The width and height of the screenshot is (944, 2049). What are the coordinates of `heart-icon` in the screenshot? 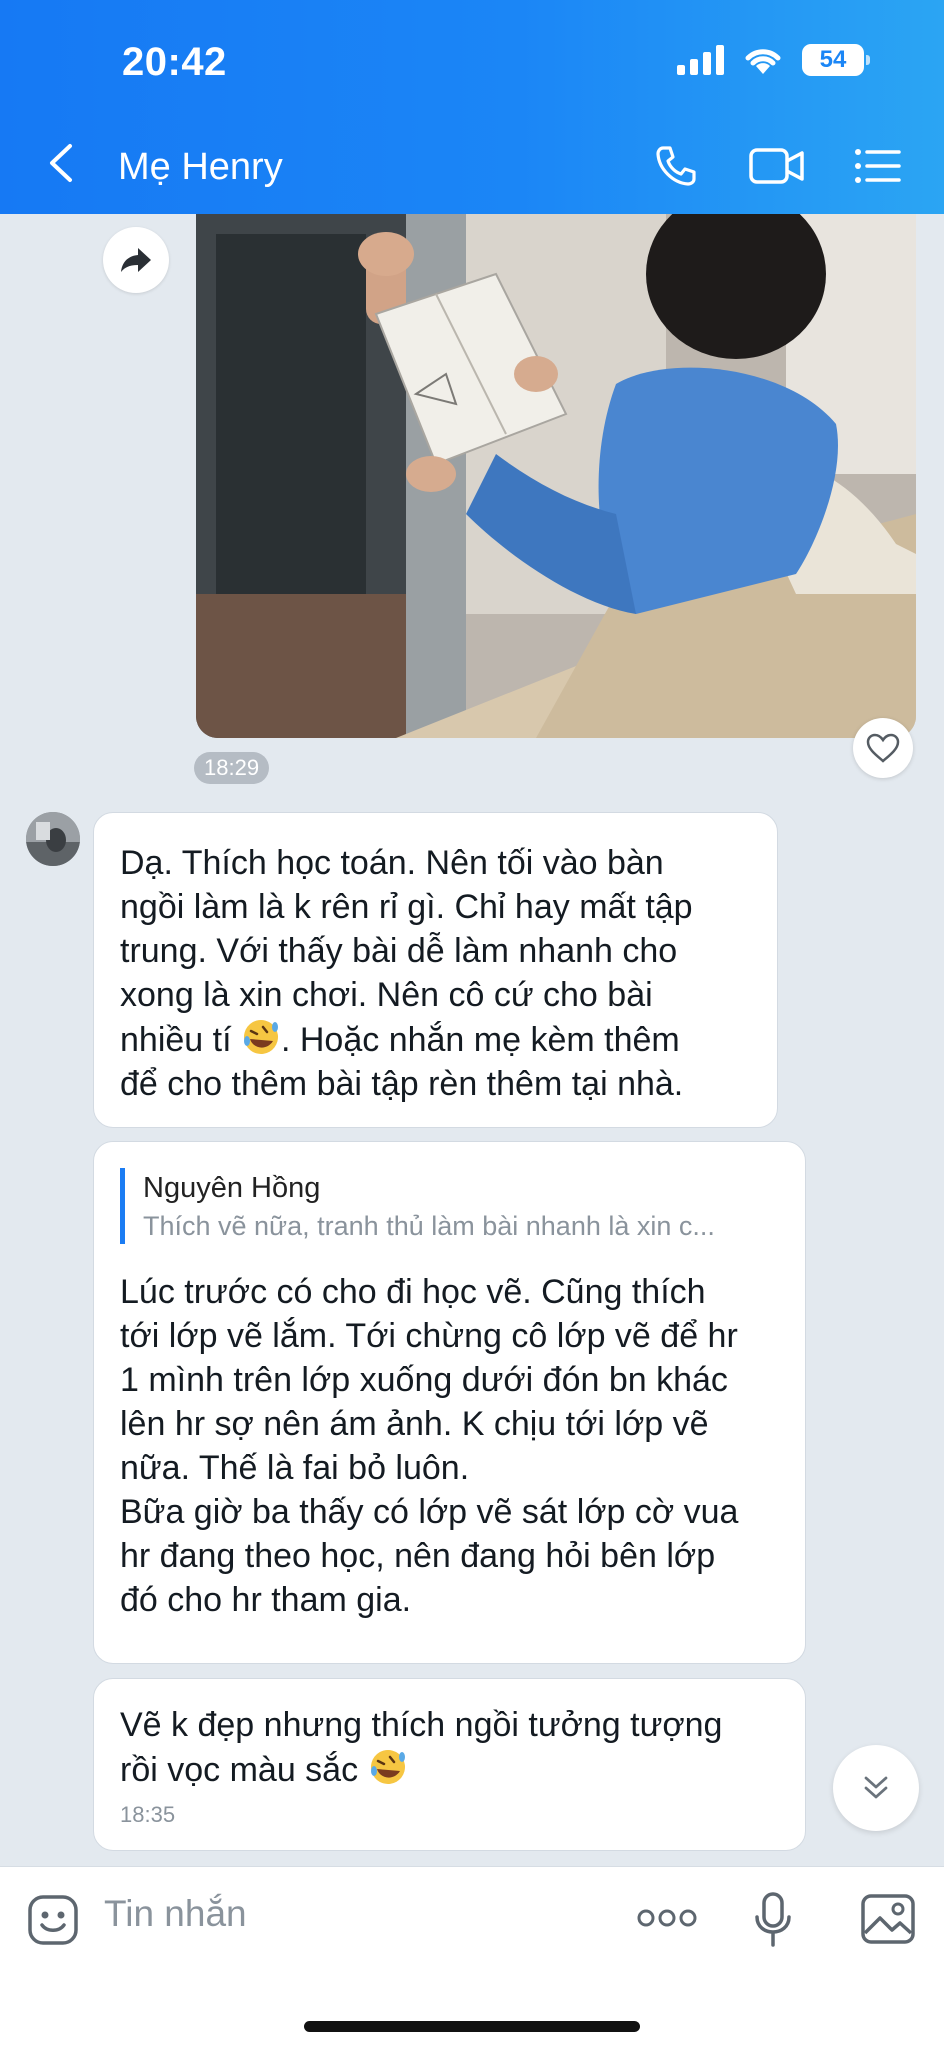 It's located at (883, 748).